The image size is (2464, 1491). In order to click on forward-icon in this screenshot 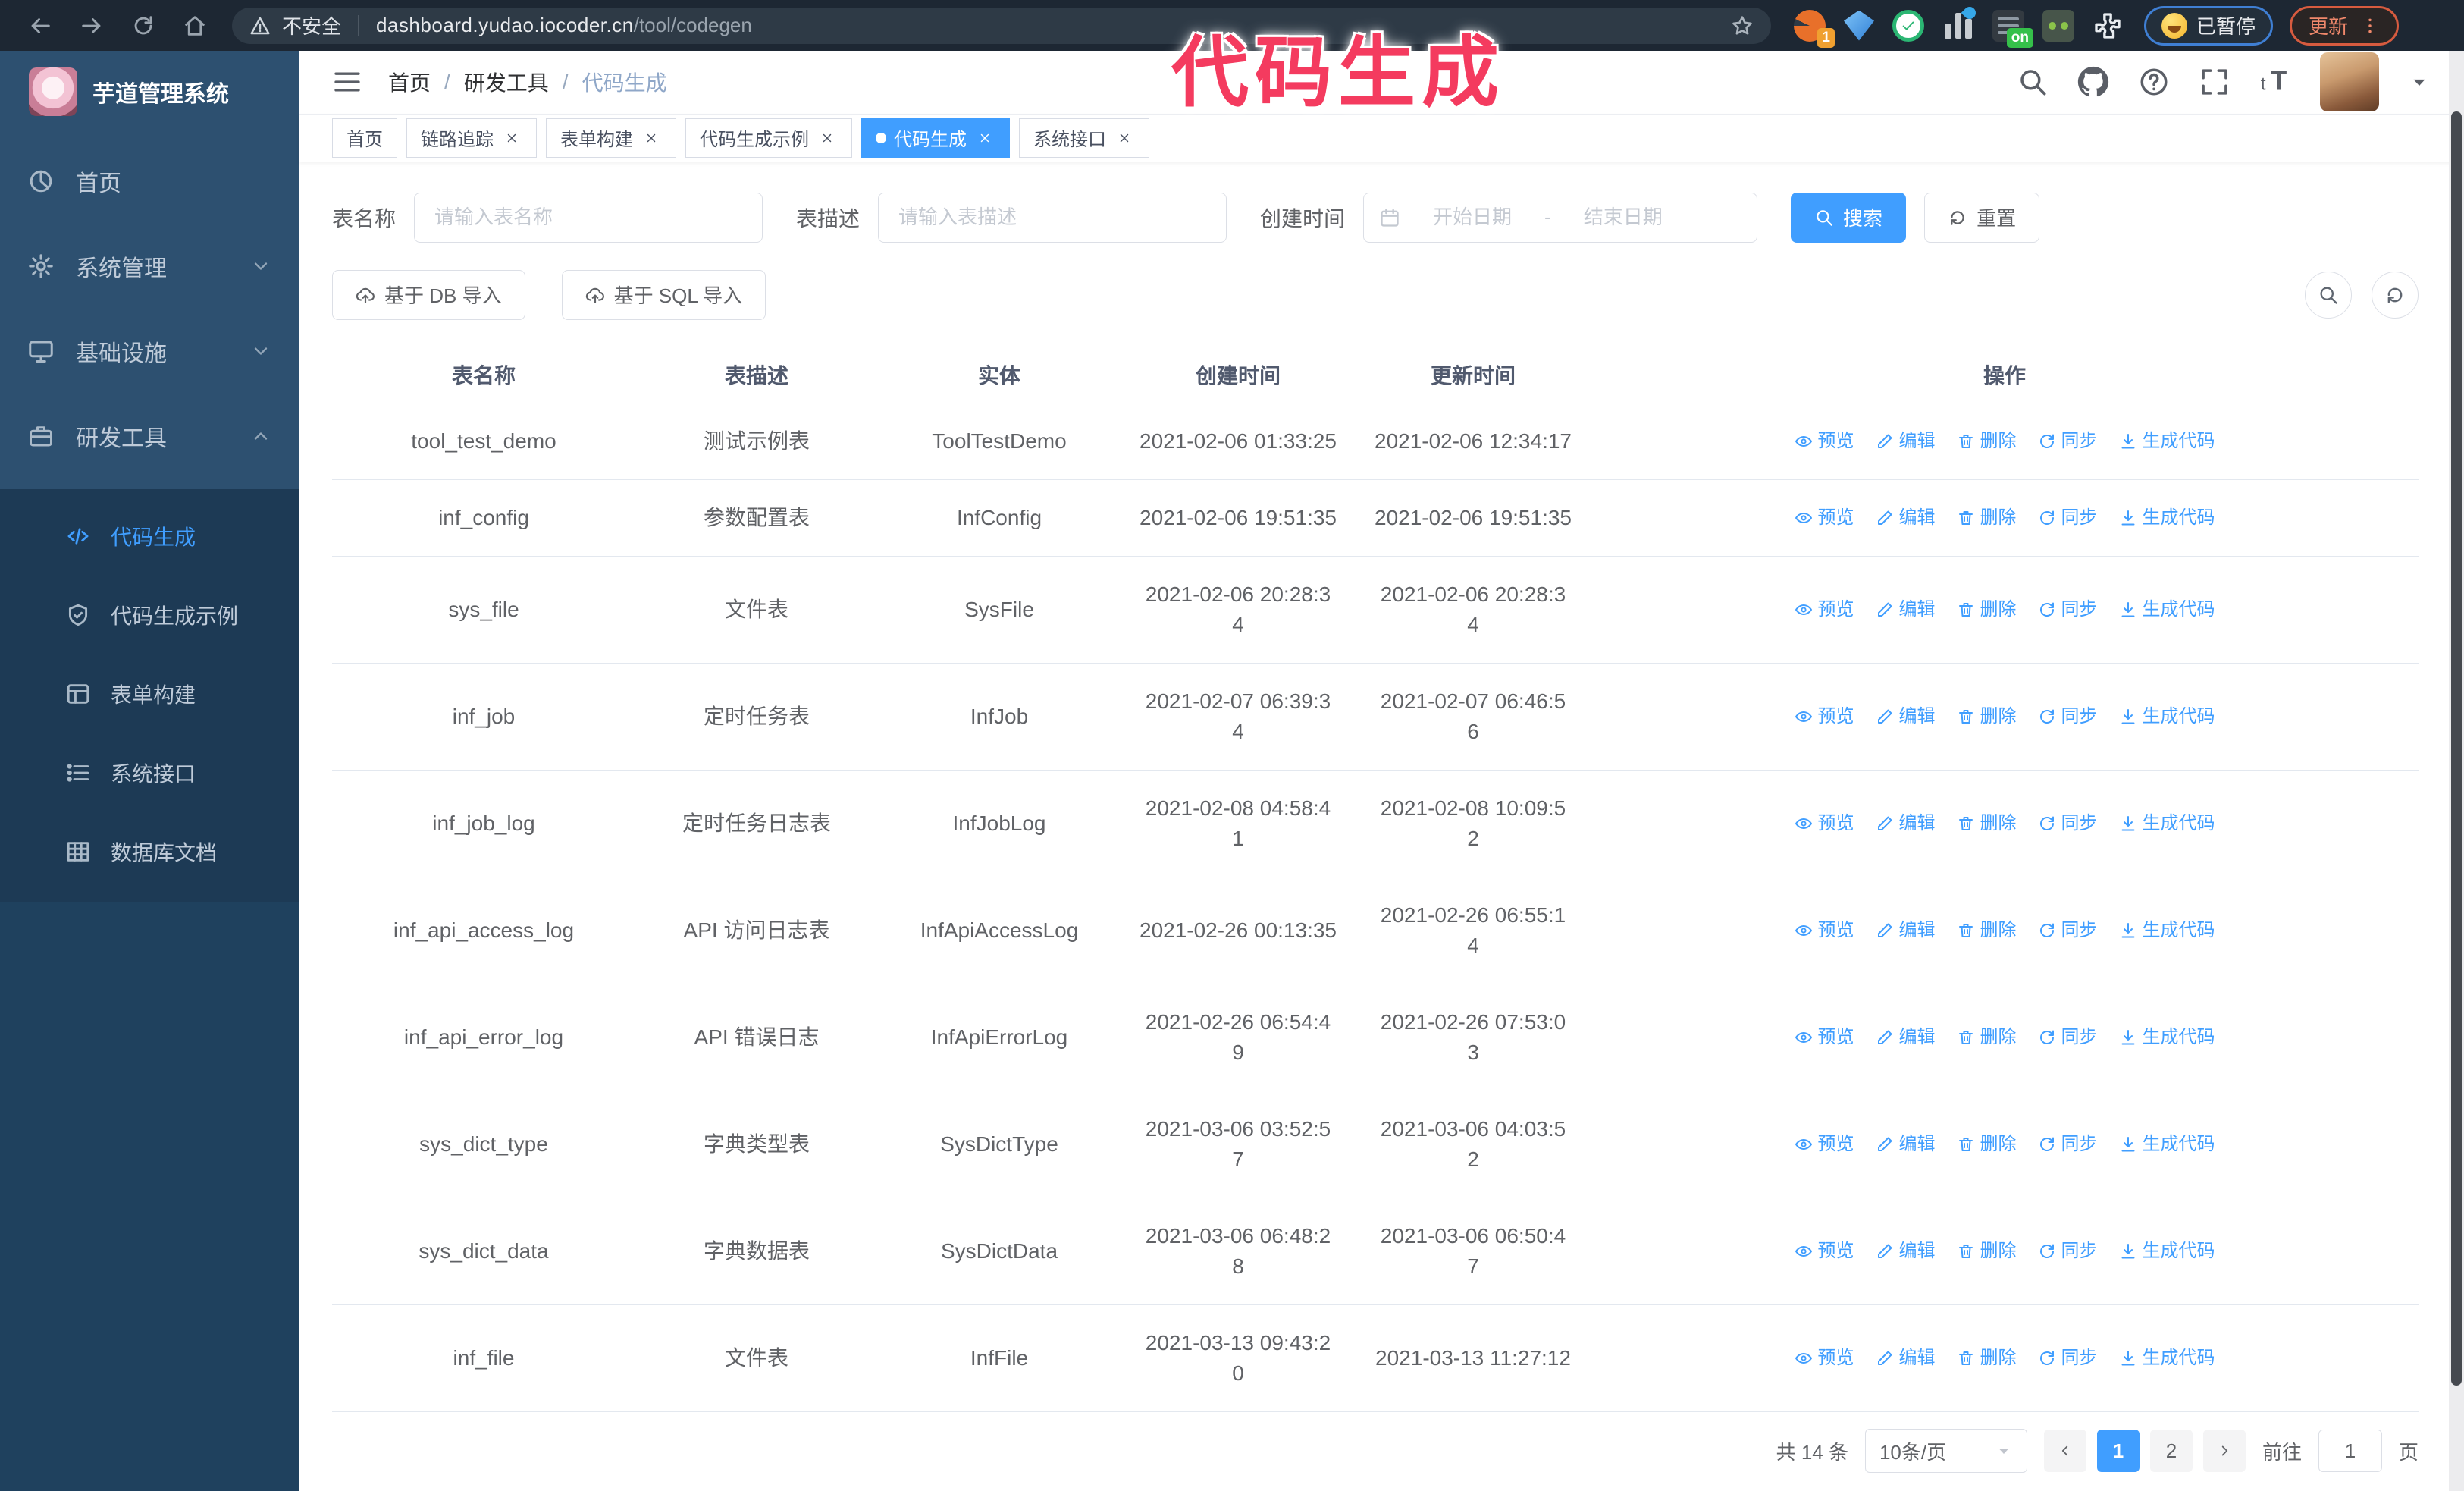, I will do `click(92, 26)`.